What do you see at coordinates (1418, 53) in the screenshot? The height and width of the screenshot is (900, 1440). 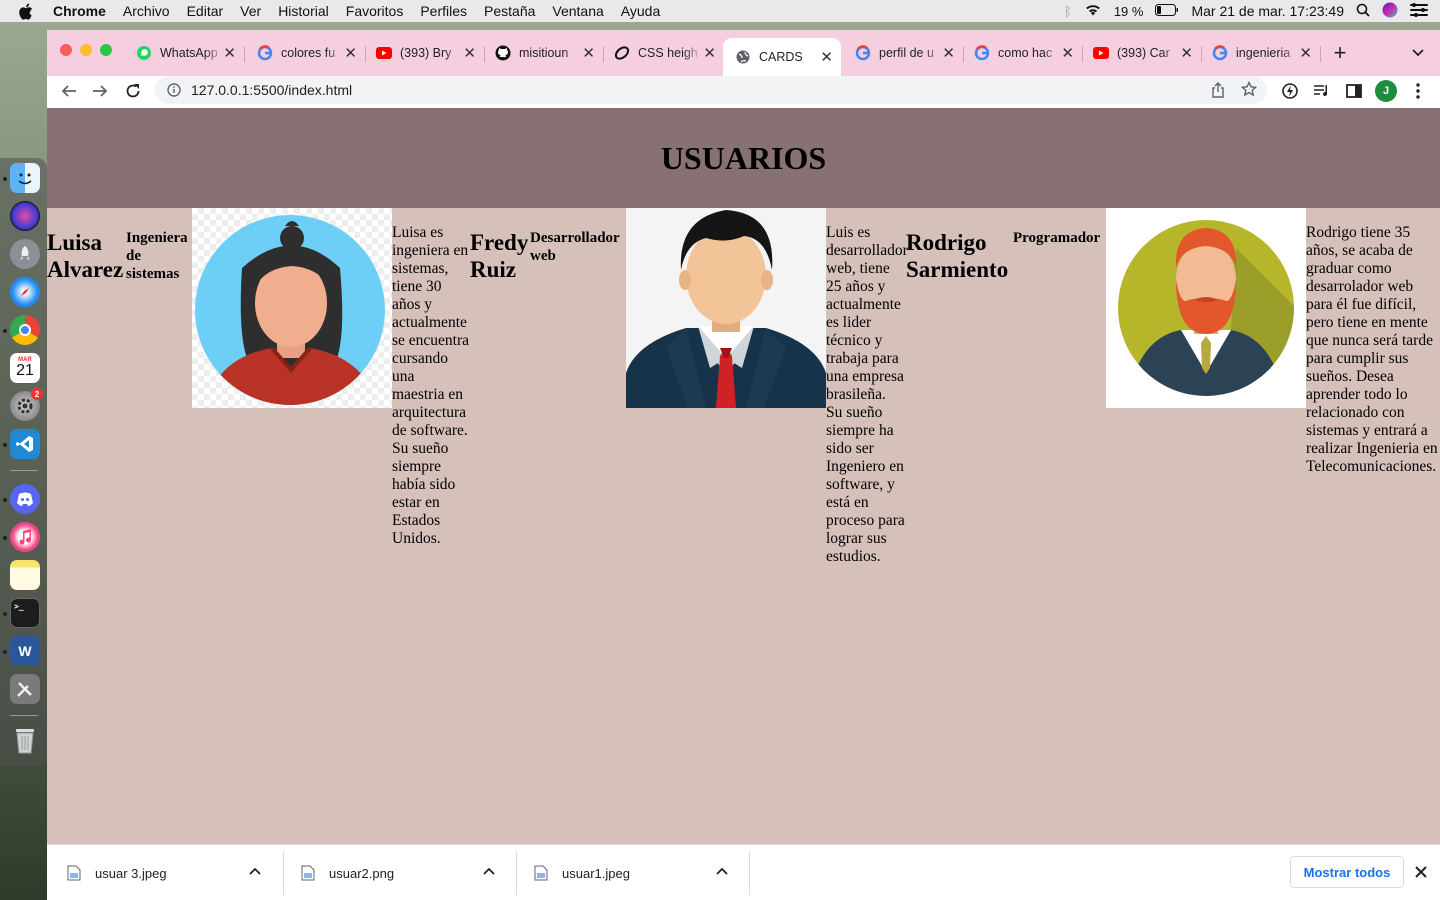 I see `tab-search-chevron-down-icon` at bounding box center [1418, 53].